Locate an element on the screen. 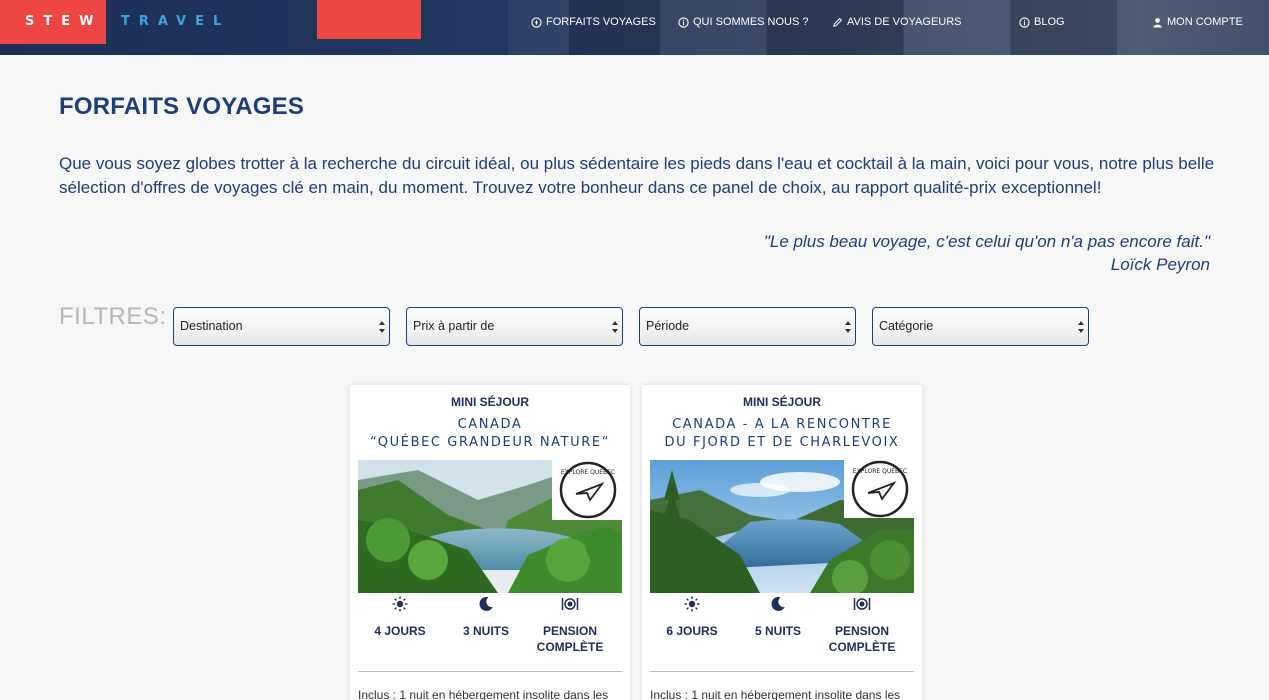 The width and height of the screenshot is (1269, 700). destination-select: Destination is located at coordinates (281, 326).